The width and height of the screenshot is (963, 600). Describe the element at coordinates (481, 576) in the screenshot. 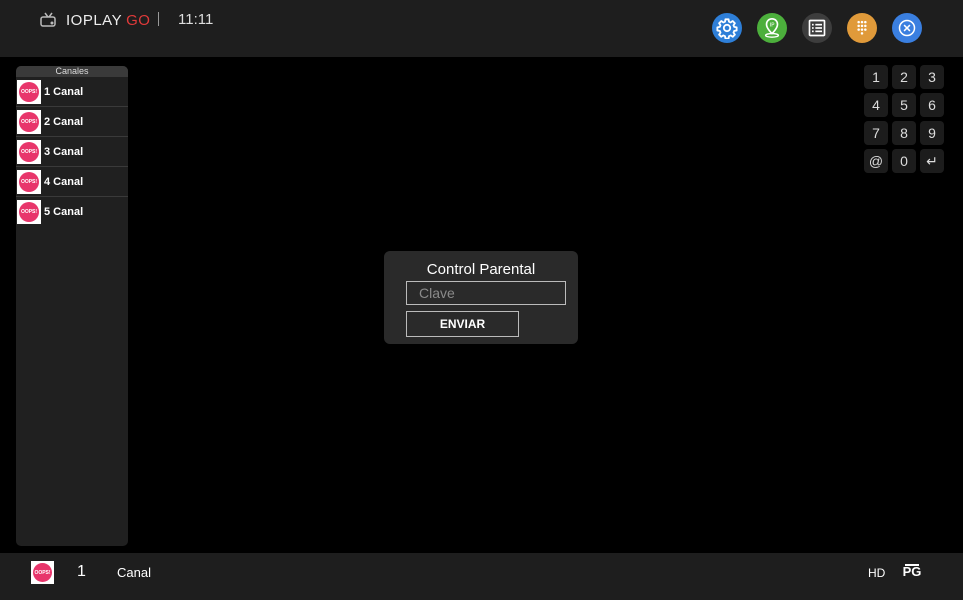

I see `bottom-info-bar: OOPS! 1 Canal HD PG` at that location.